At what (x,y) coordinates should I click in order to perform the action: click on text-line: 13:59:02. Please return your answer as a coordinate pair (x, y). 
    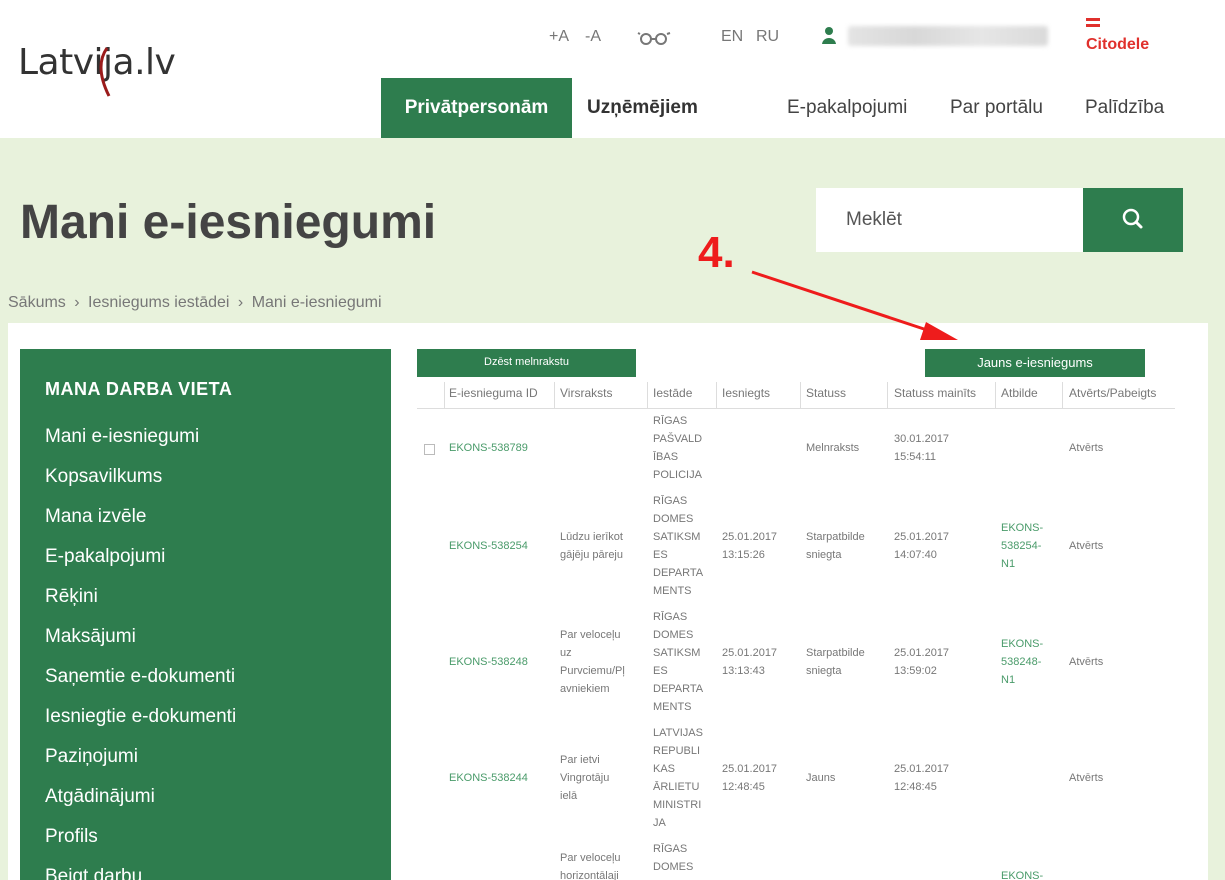
    Looking at the image, I should click on (915, 671).